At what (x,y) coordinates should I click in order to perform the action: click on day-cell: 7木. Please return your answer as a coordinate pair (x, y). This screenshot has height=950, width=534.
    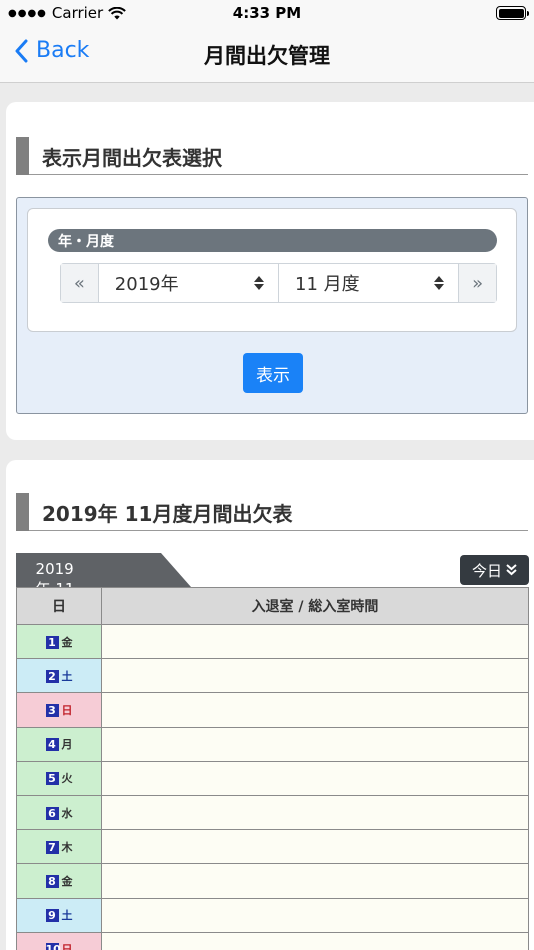
    Looking at the image, I should click on (59, 847).